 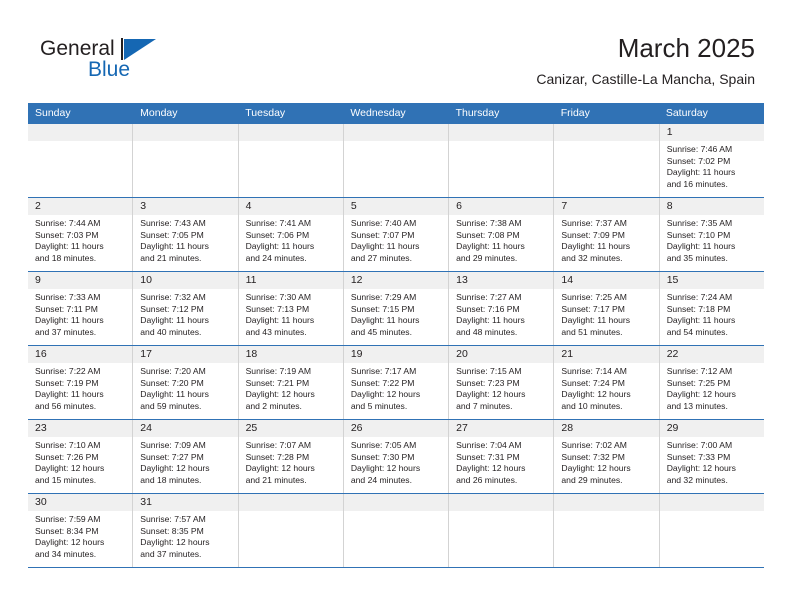 I want to click on daylight-duration-line-2: and 26 minutes., so click(x=487, y=479).